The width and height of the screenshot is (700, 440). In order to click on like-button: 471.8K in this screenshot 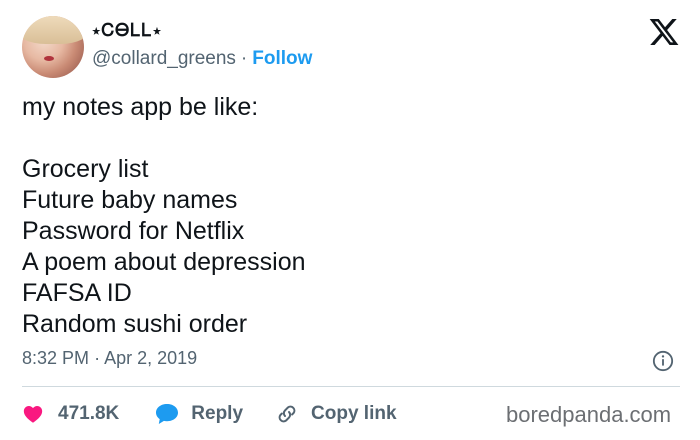, I will do `click(70, 414)`.